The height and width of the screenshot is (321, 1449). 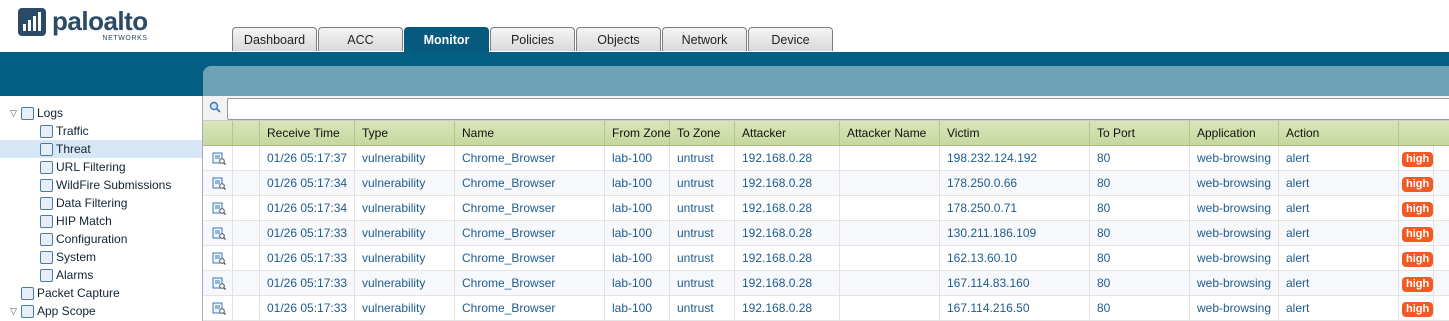 I want to click on cell-victim: 167.114.83.160, so click(x=1015, y=283).